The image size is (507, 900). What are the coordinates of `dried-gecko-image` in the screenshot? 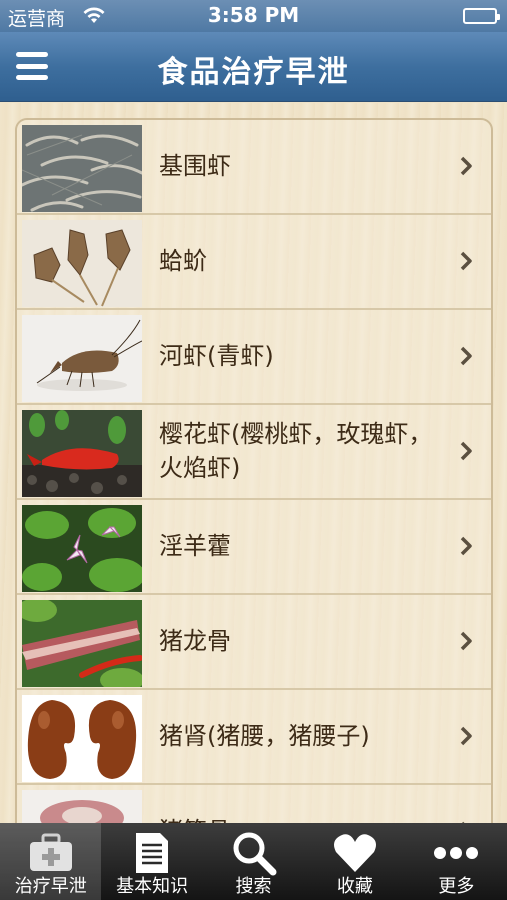 It's located at (82, 263).